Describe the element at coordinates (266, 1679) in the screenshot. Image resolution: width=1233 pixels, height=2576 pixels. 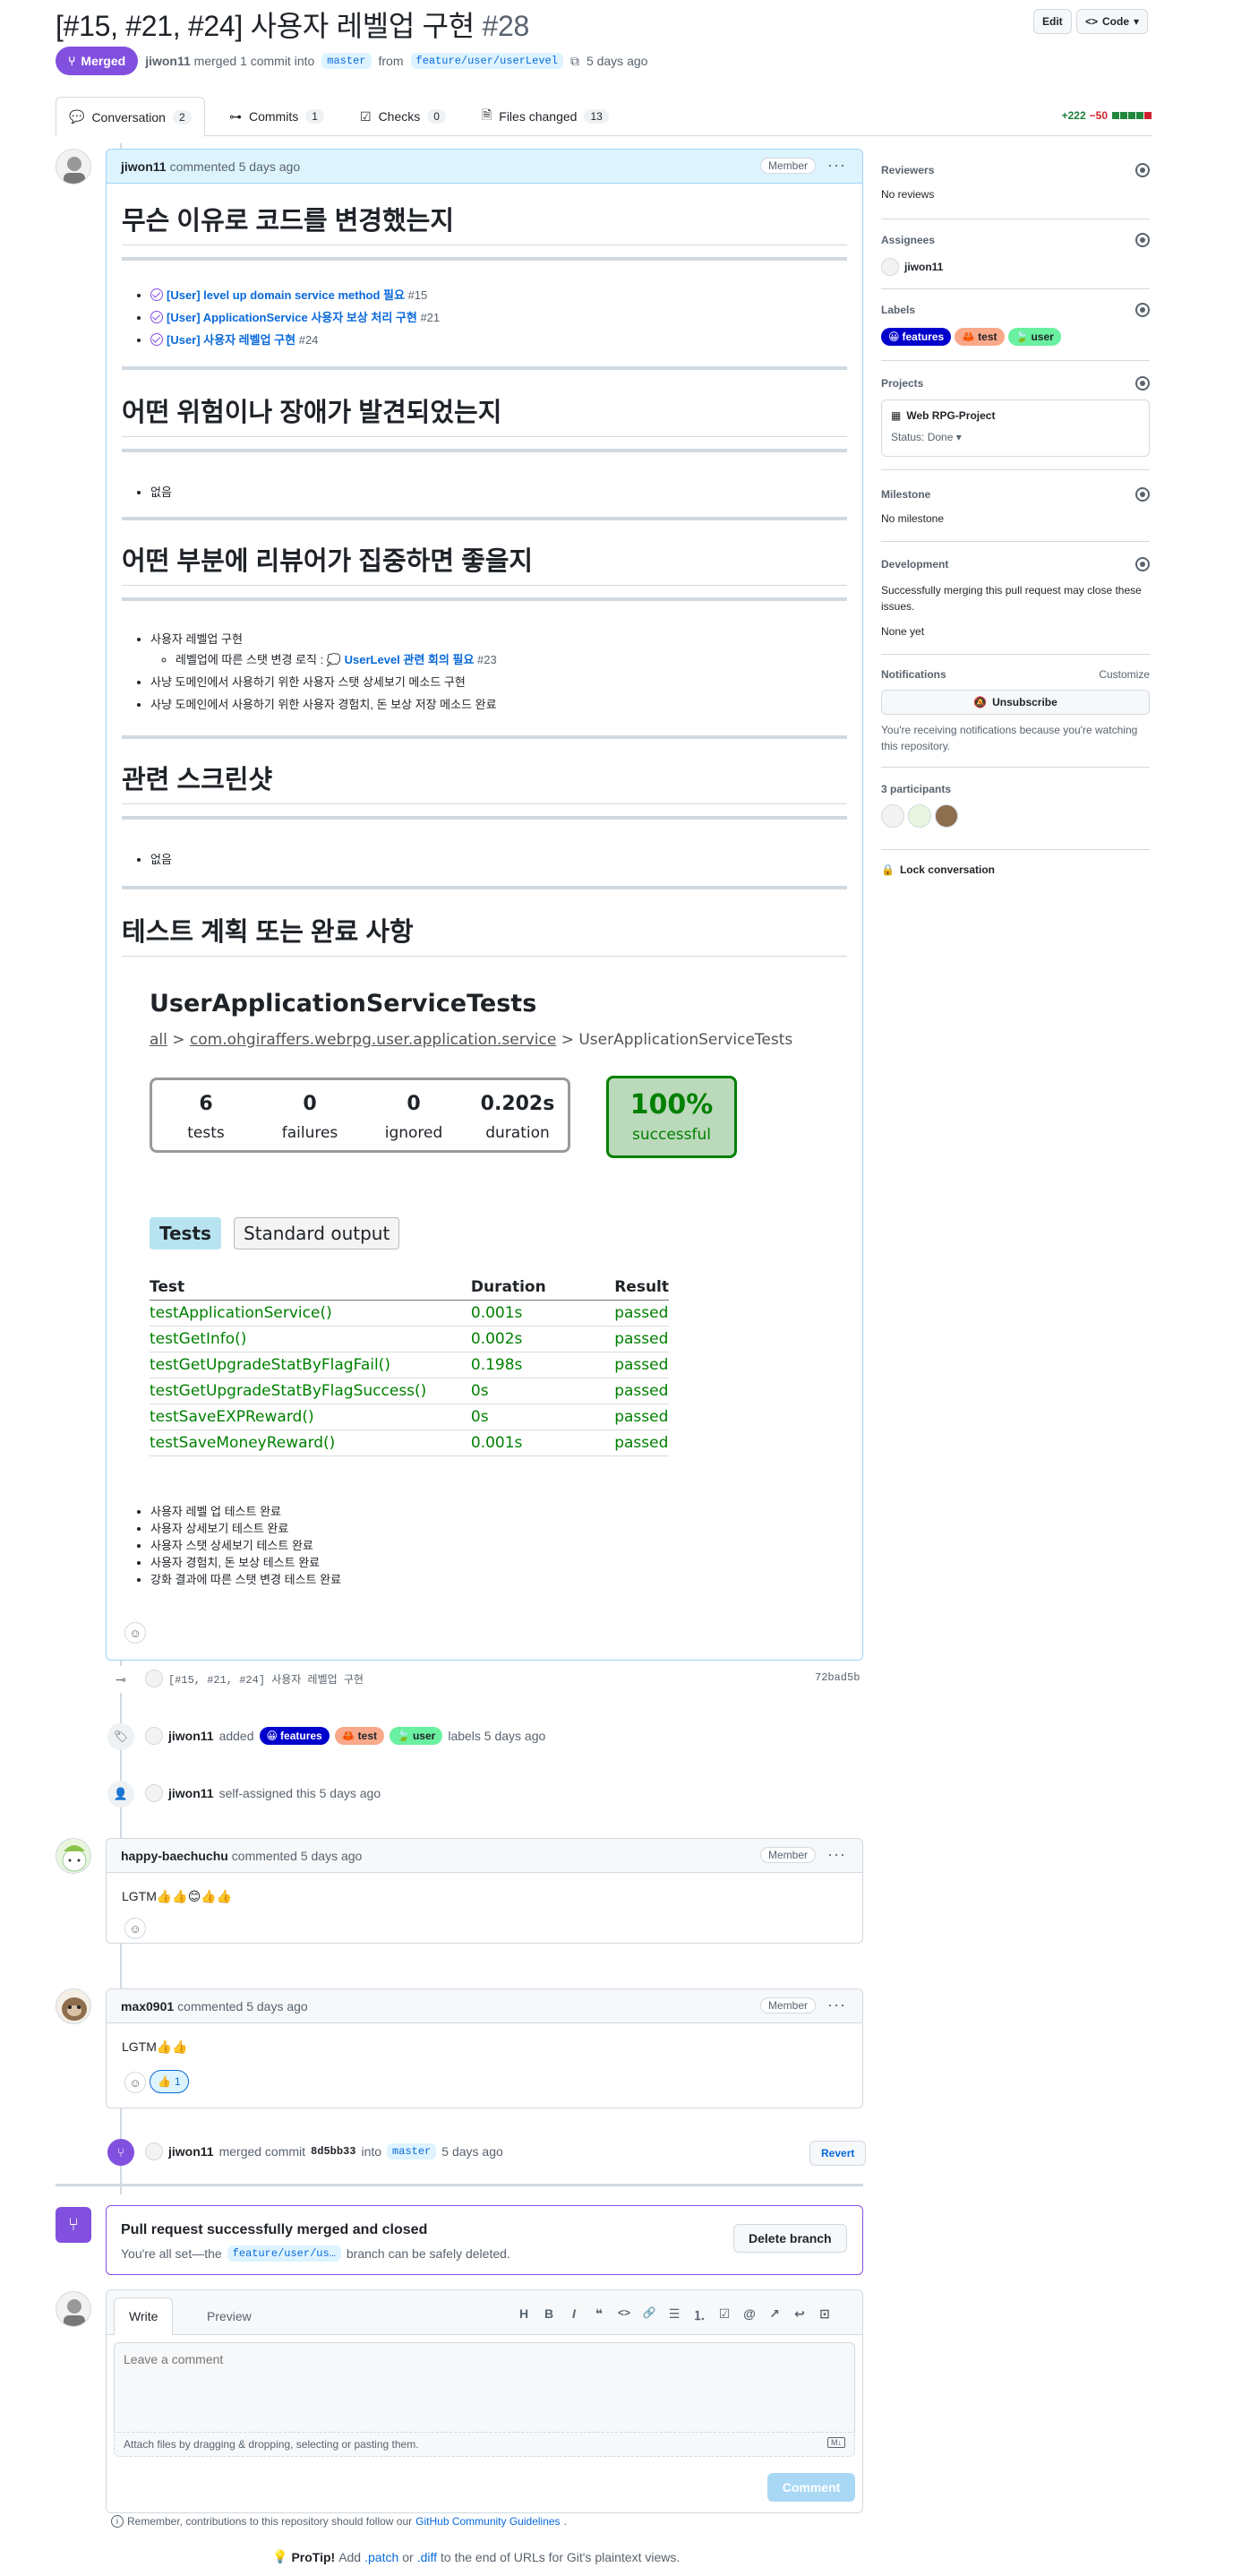
I see `commit-message-link: [#15, #21, #24] 사용자 레벨업 구현` at that location.